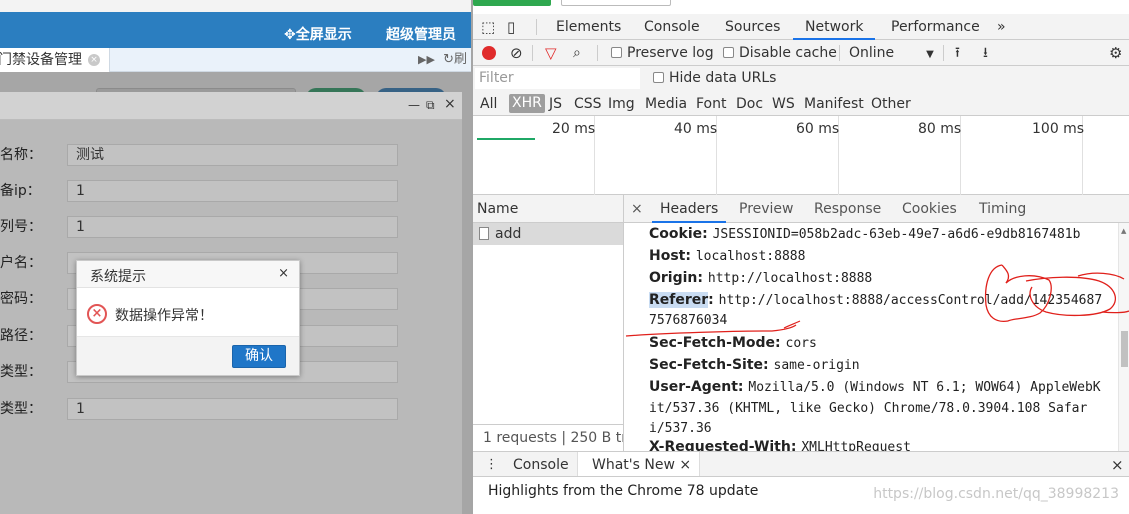 The height and width of the screenshot is (514, 1129). I want to click on app-header: ✥全屏显示 超级管理员, so click(235, 30).